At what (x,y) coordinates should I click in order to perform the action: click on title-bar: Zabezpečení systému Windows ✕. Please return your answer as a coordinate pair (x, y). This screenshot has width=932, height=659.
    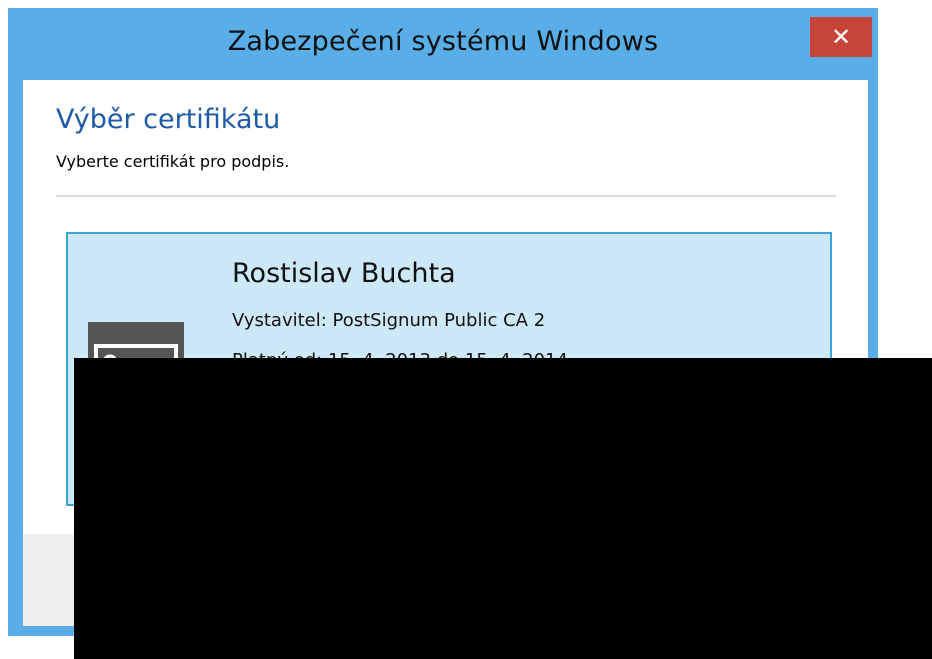
    Looking at the image, I should click on (443, 44).